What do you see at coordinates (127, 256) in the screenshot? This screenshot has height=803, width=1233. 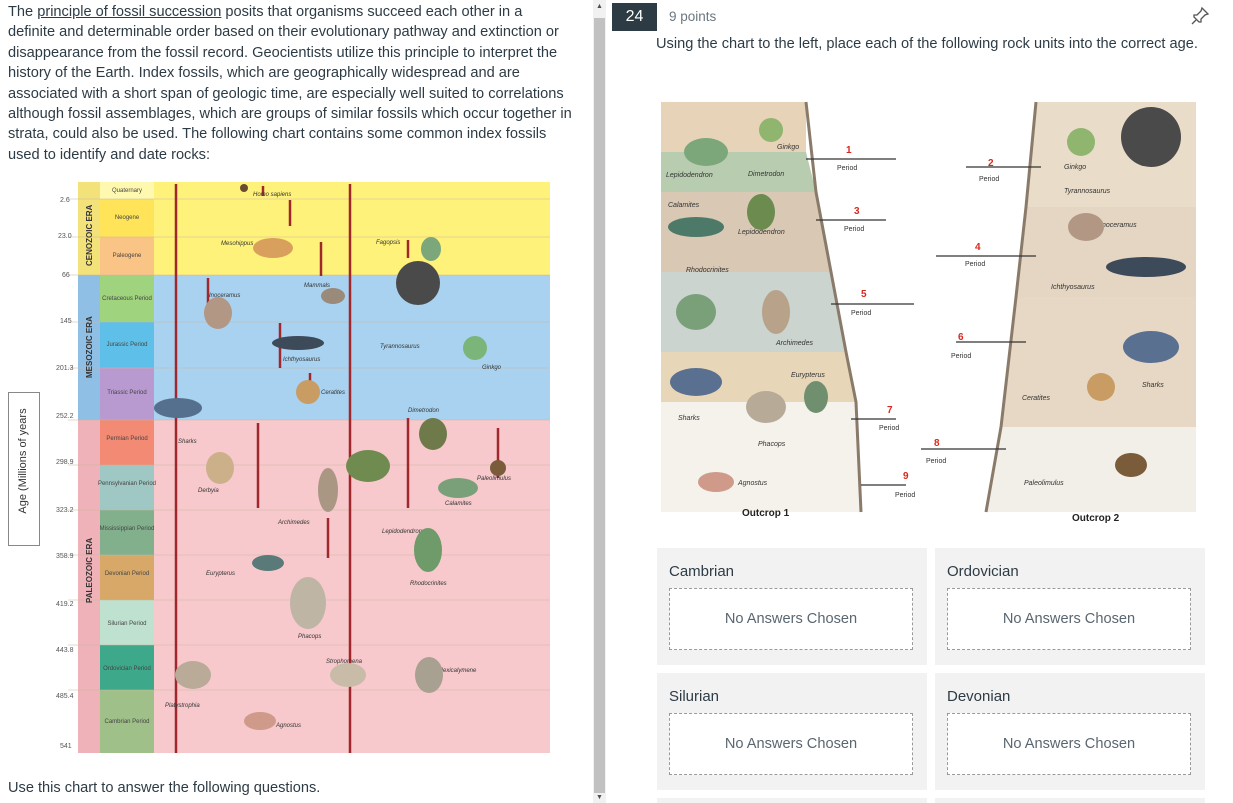 I see `period-label: Paleogene` at bounding box center [127, 256].